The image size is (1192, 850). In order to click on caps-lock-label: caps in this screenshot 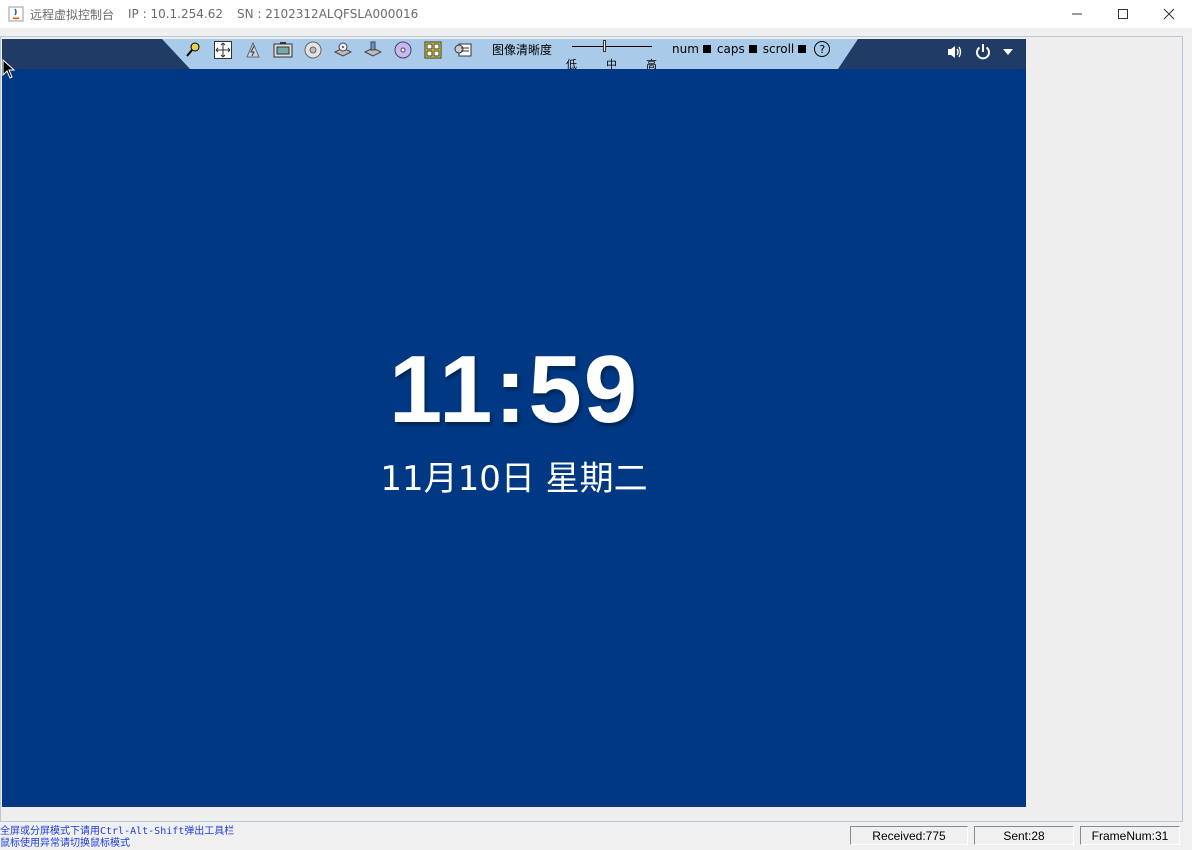, I will do `click(730, 49)`.